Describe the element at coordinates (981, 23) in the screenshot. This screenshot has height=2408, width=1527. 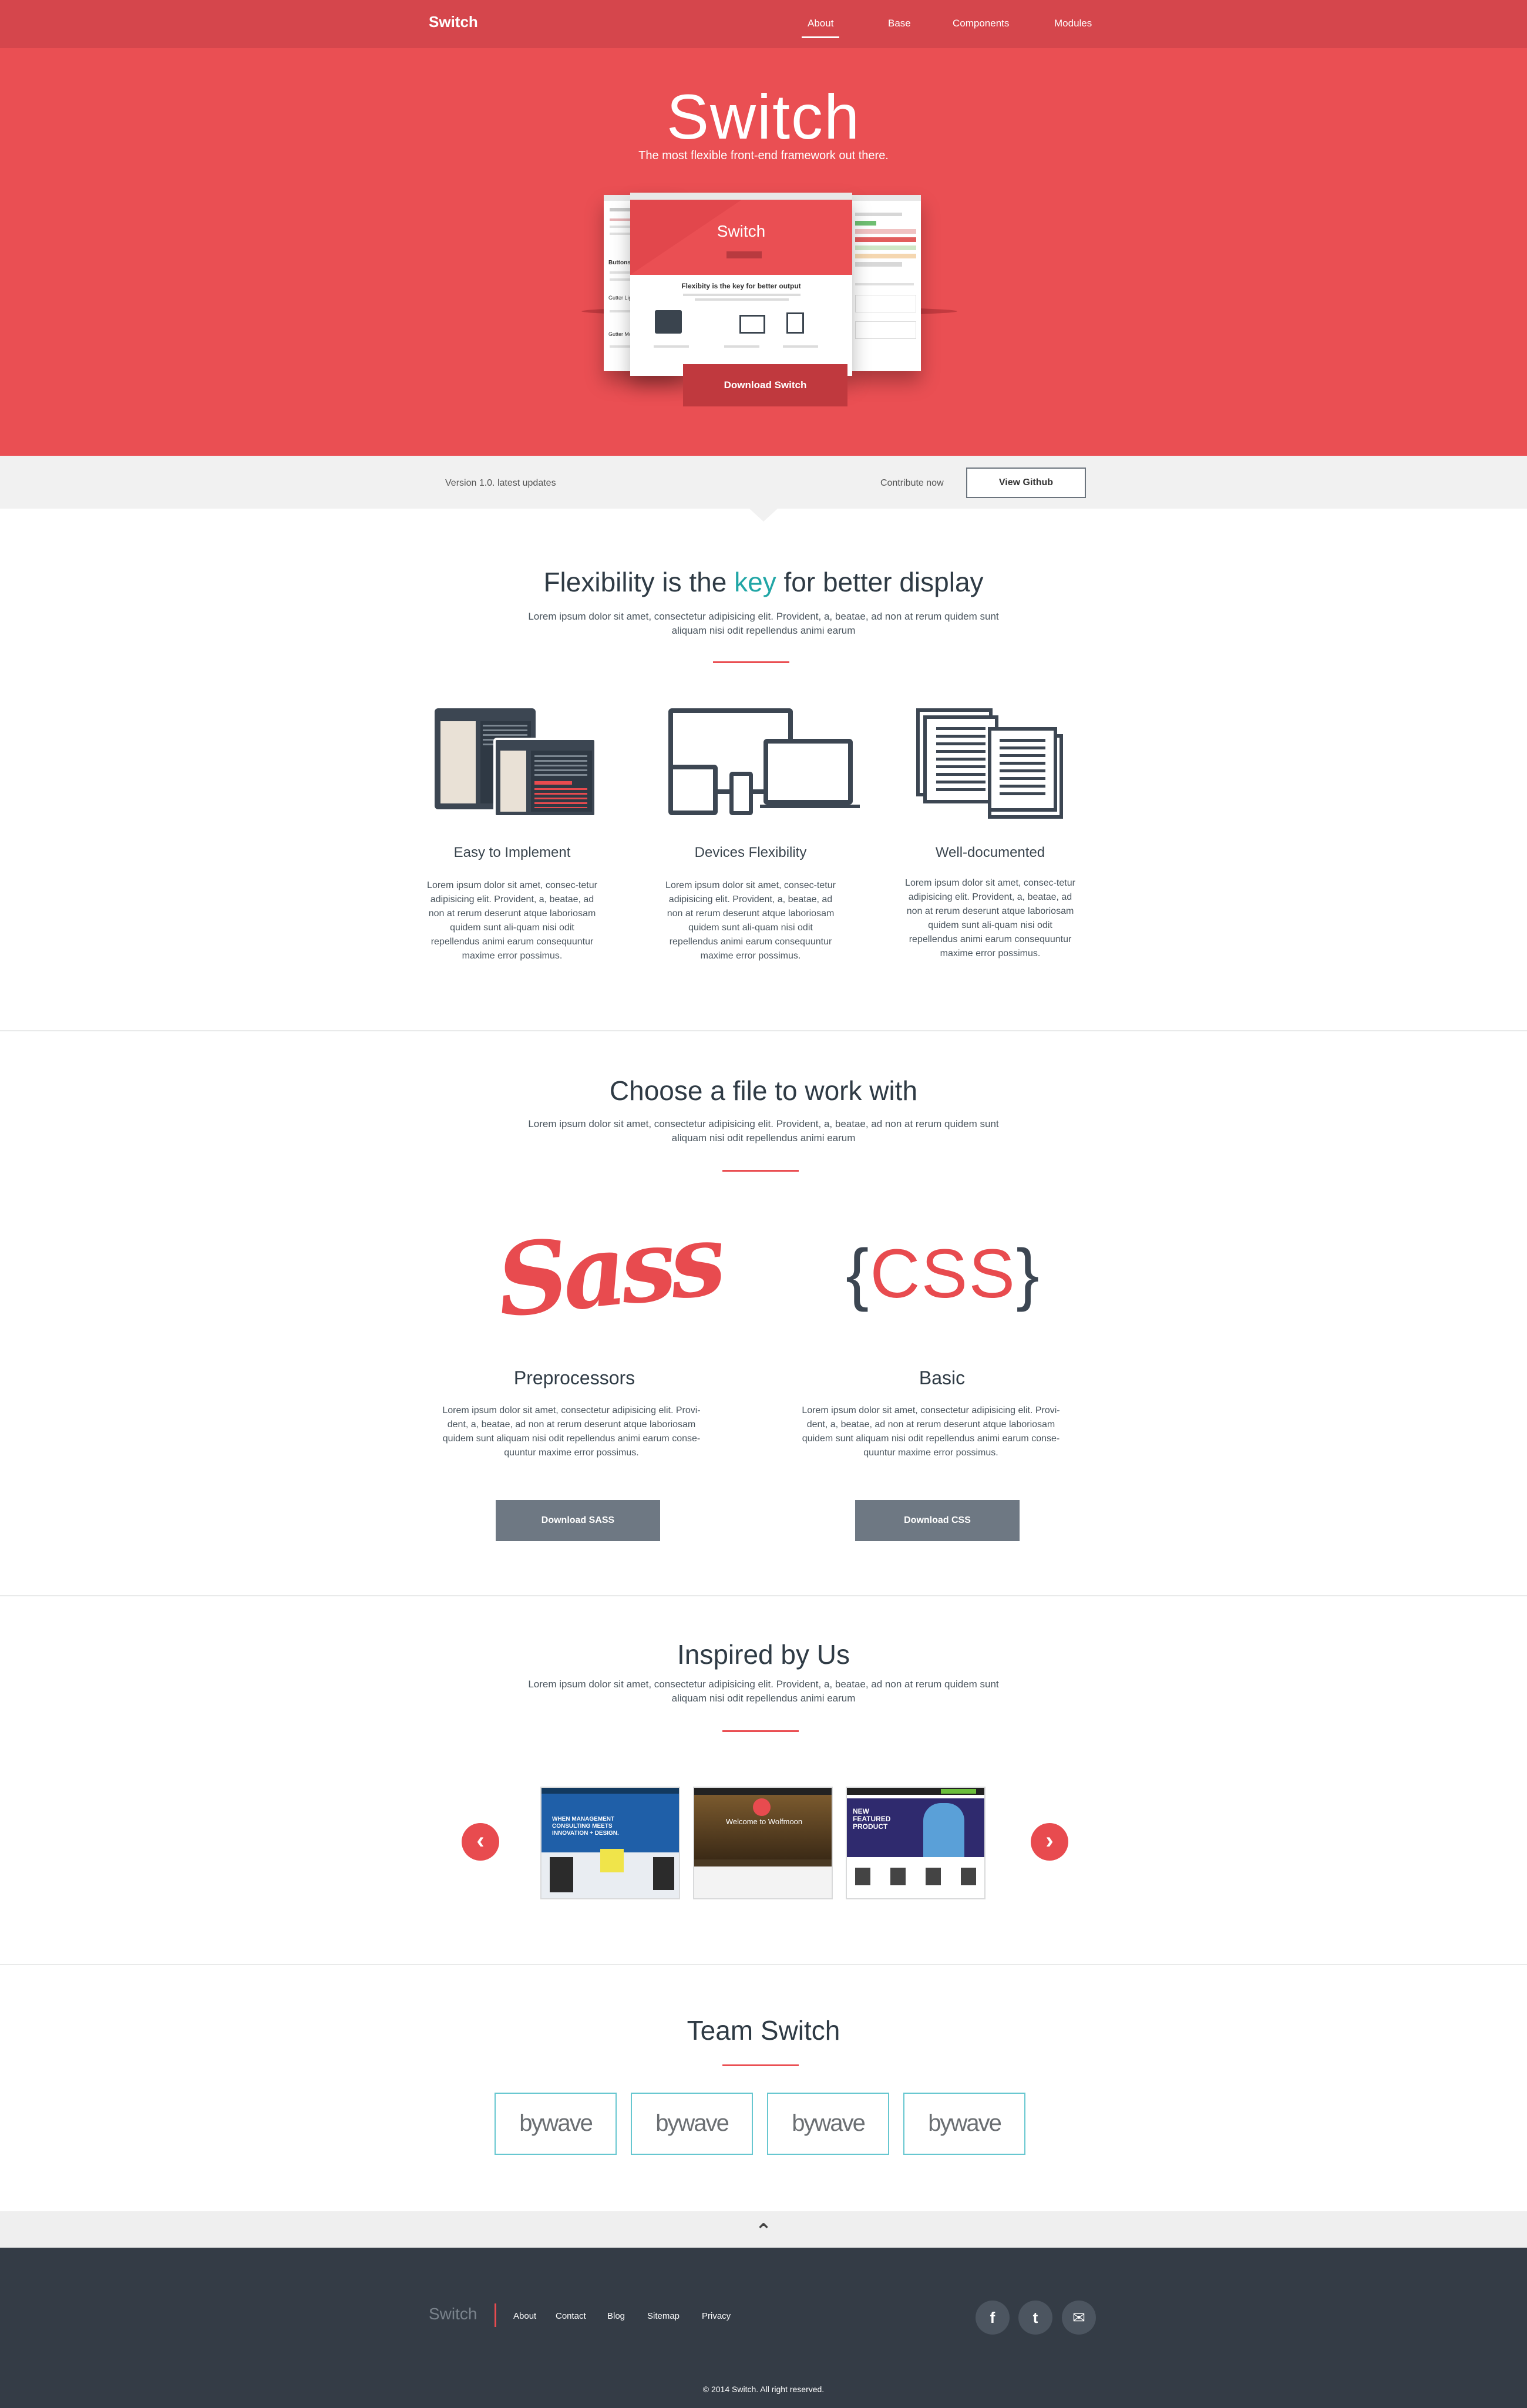
I see `nav-link-components: Components` at that location.